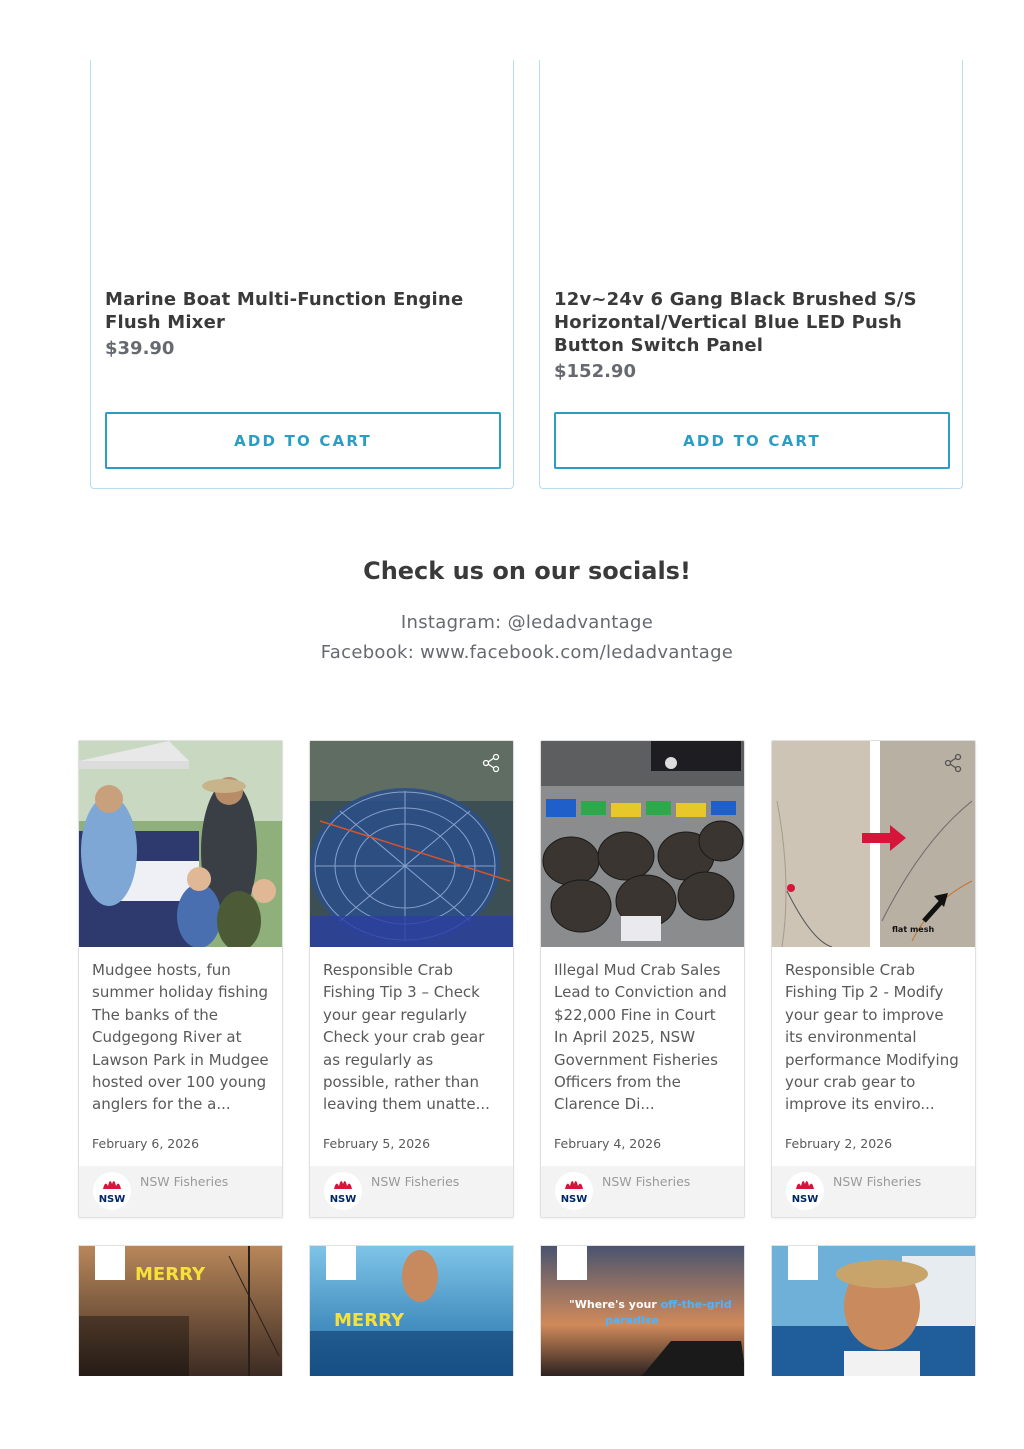 The height and width of the screenshot is (1449, 1024). I want to click on feed-card: "Where's your off-the-grid paradise, so click(642, 1310).